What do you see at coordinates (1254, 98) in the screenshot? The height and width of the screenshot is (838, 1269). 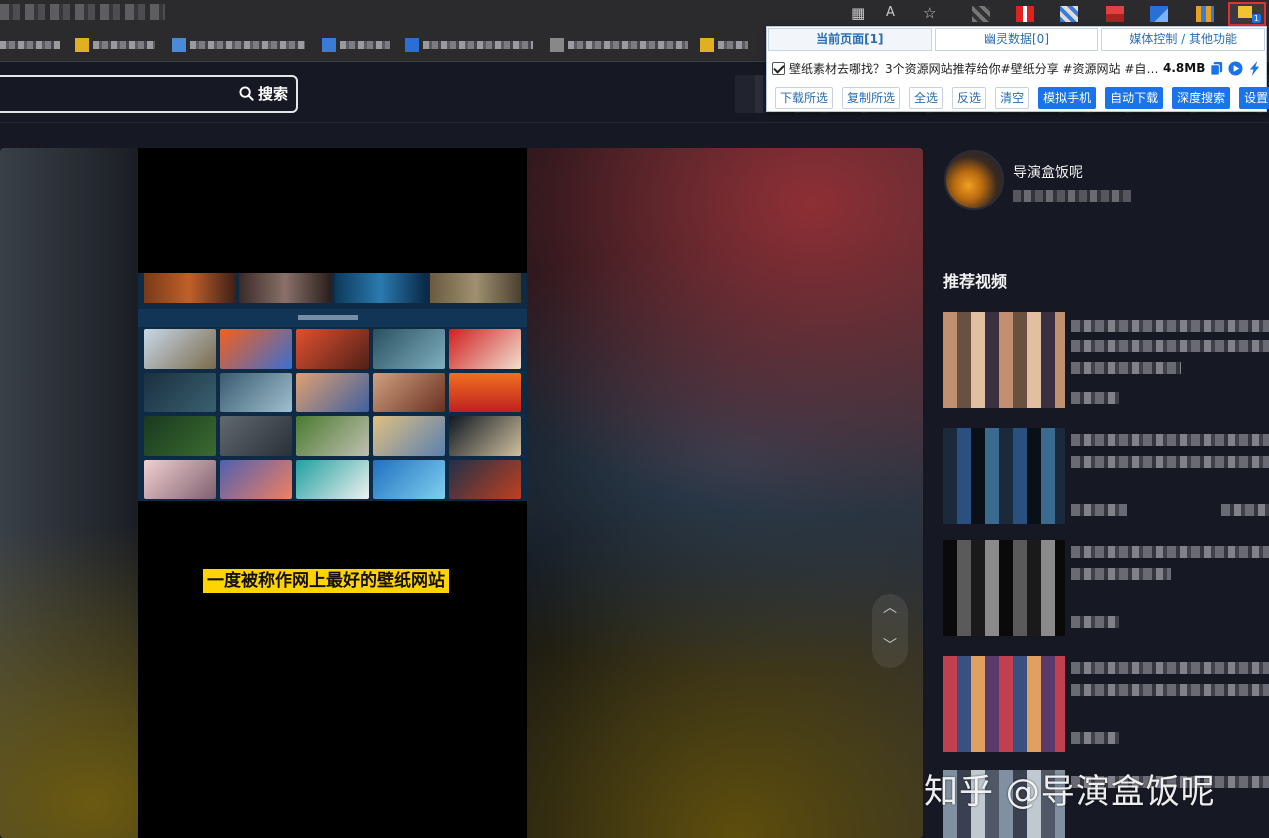 I see `settings-button: 设置` at bounding box center [1254, 98].